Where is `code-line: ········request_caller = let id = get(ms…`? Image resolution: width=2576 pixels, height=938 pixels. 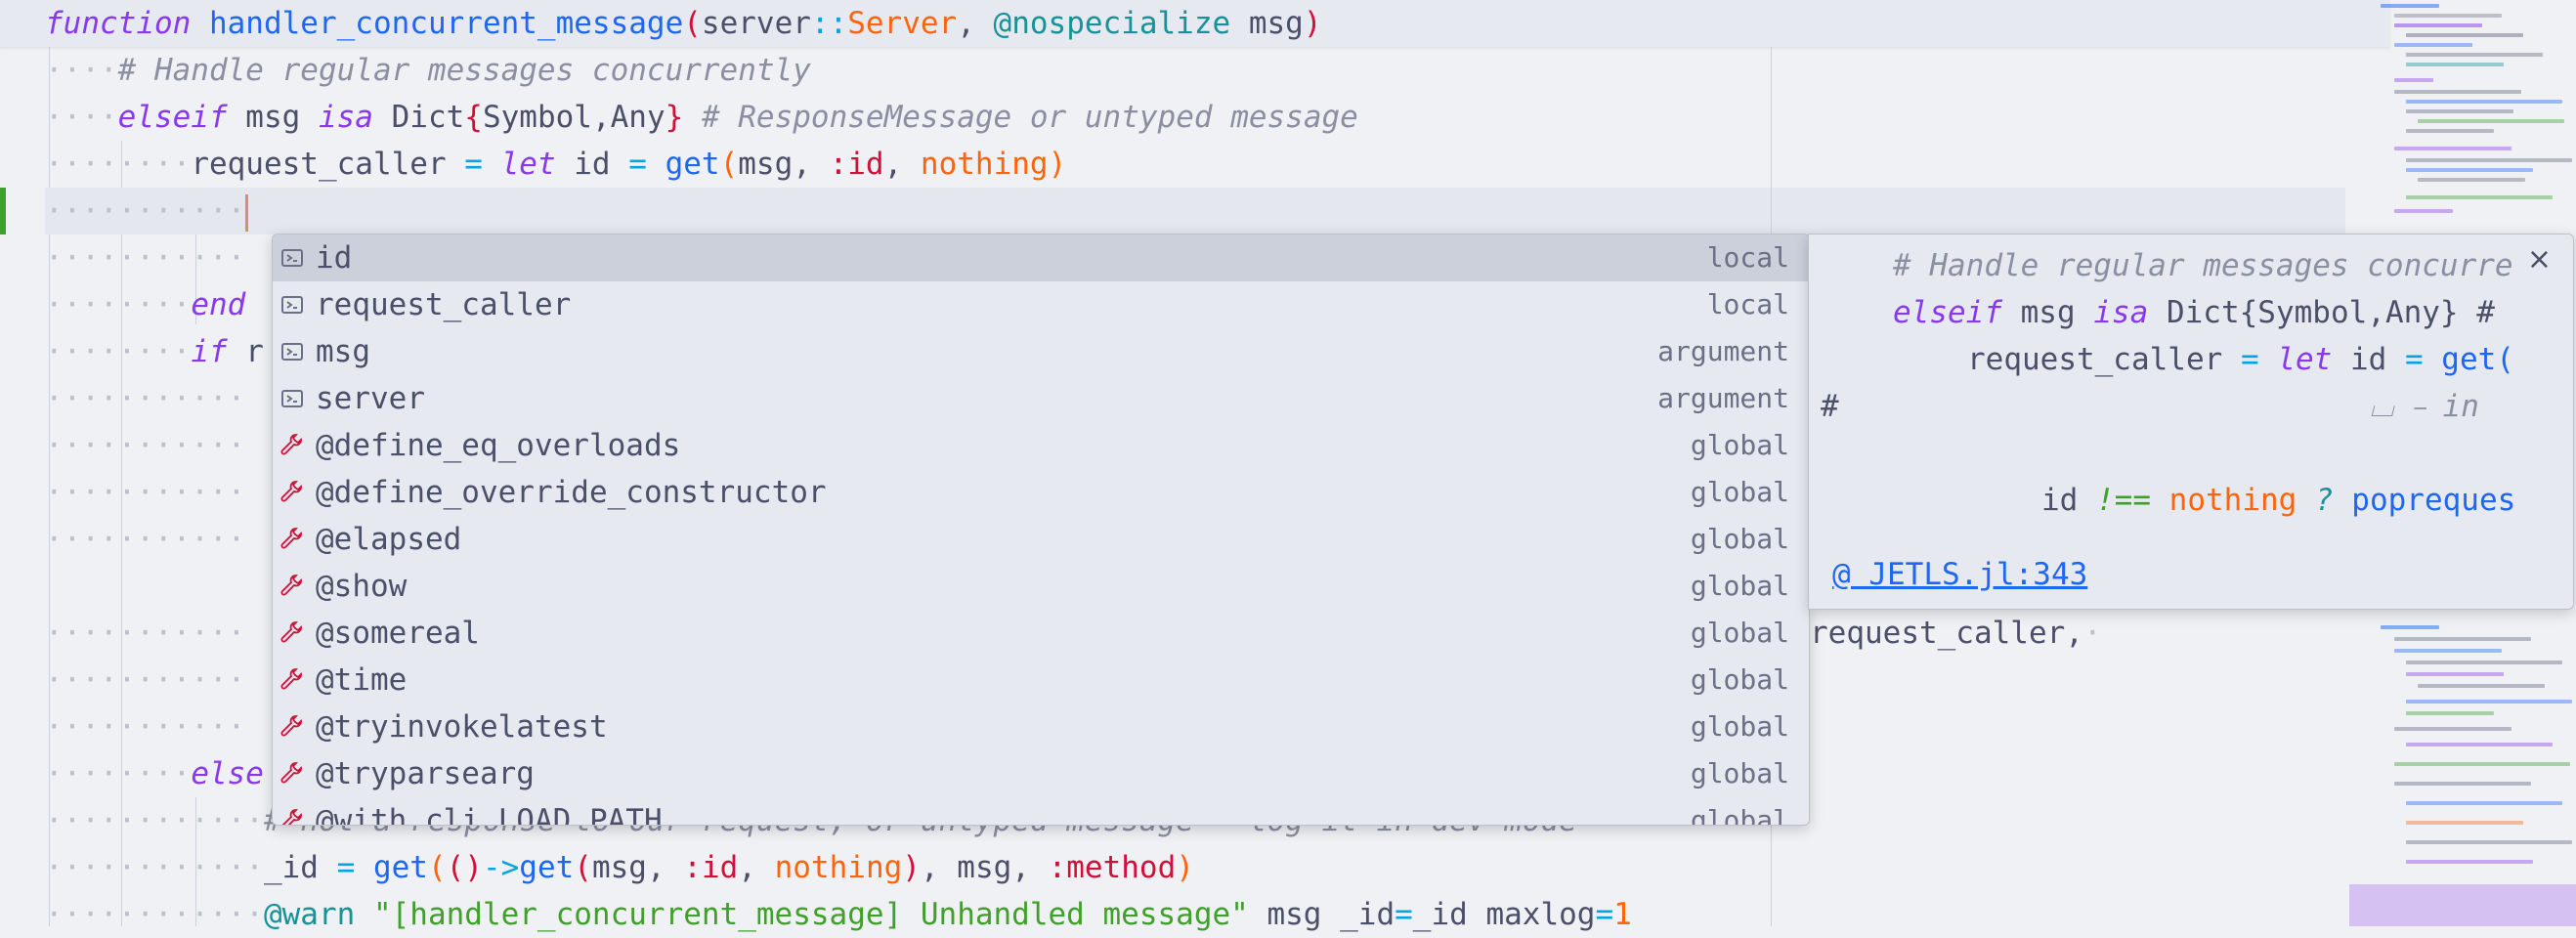 code-line: ········request_caller = let id = get(ms… is located at coordinates (1195, 164).